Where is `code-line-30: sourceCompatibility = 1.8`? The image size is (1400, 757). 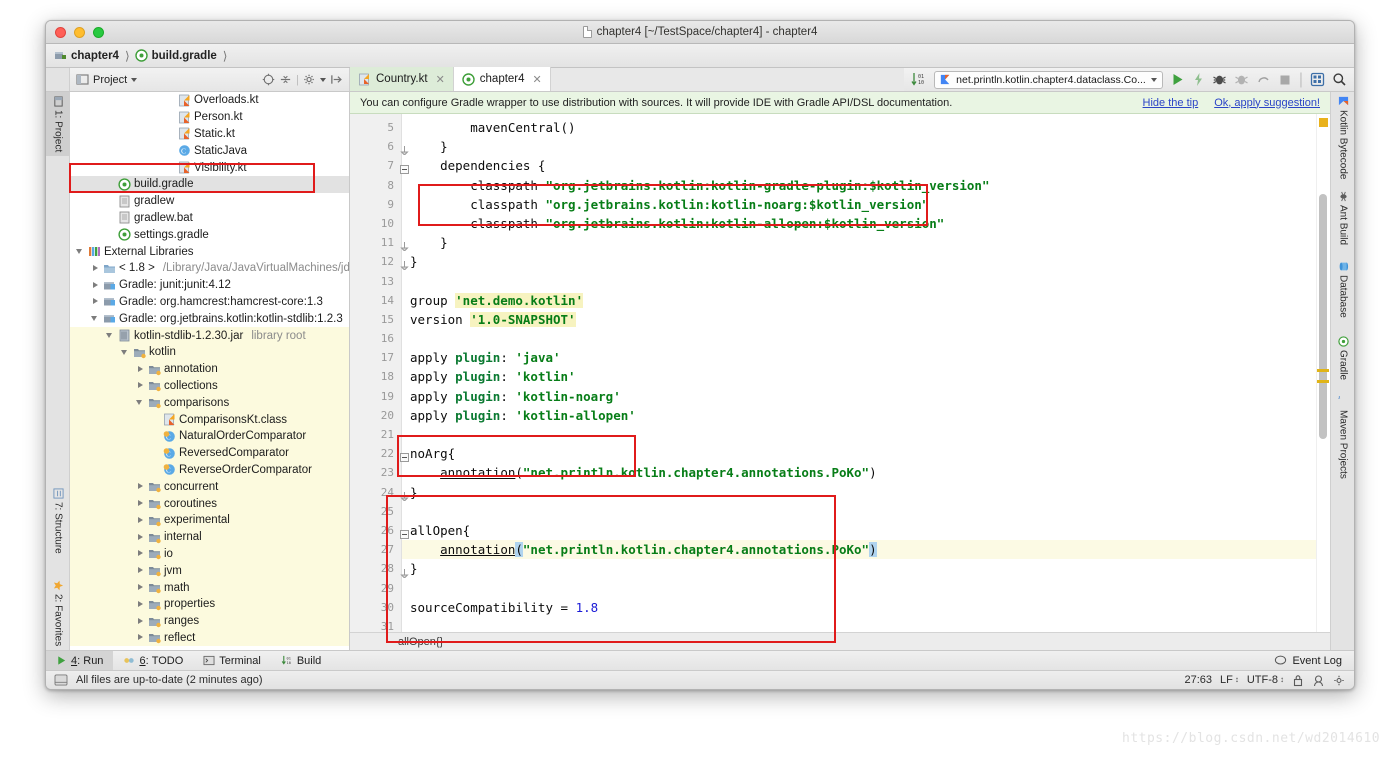
code-line-30: sourceCompatibility = 1.8 is located at coordinates (859, 607).